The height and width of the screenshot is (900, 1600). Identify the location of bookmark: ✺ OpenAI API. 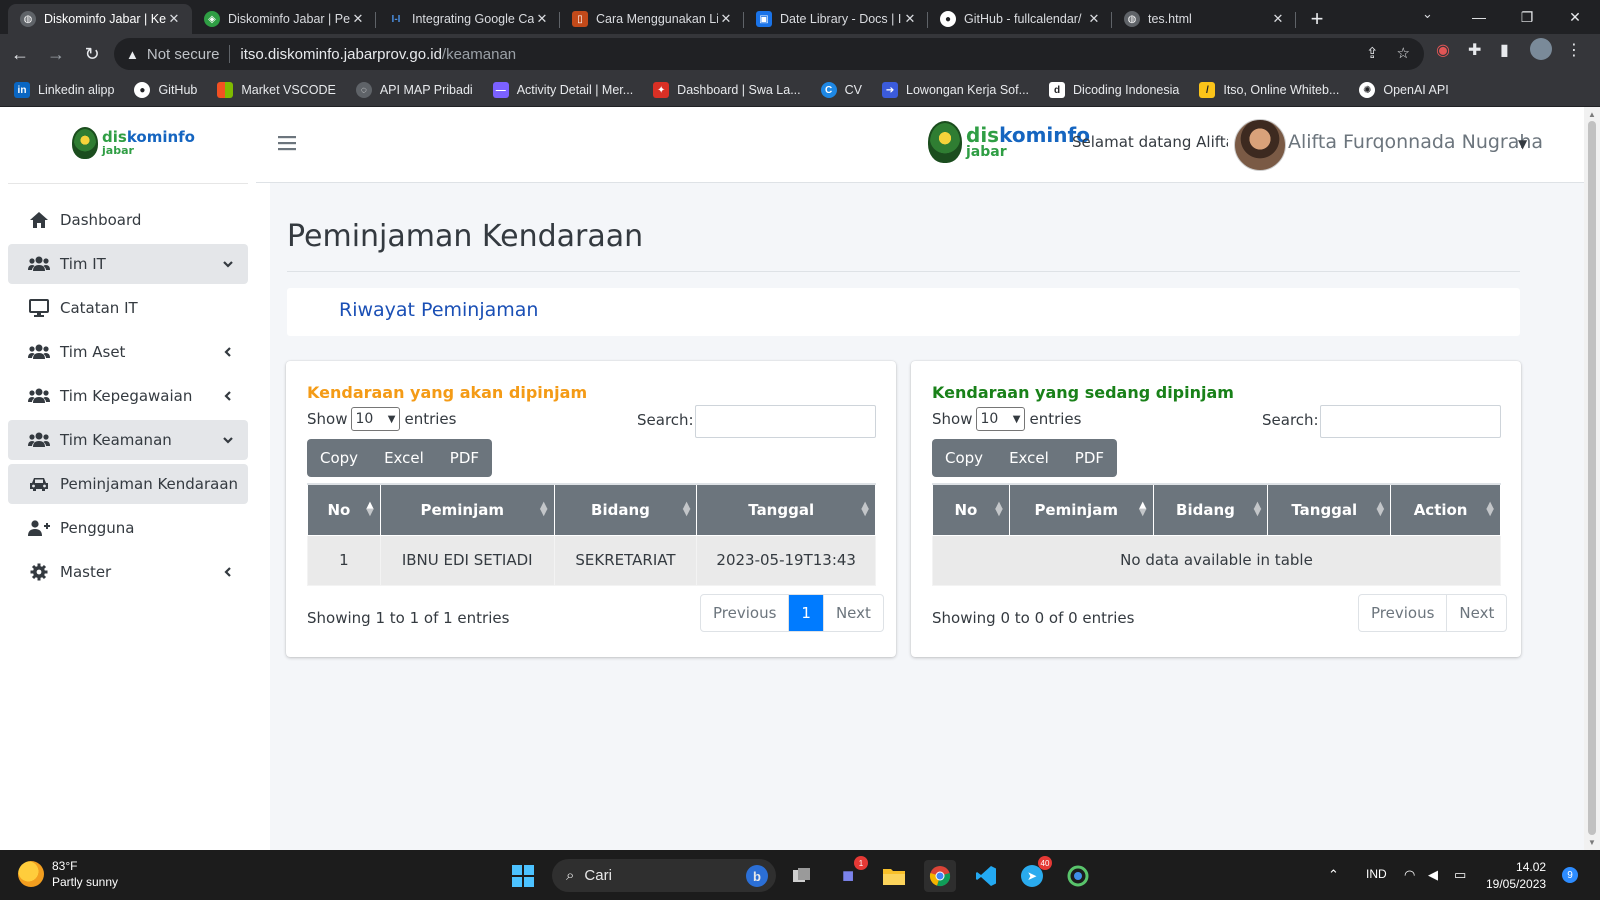
(1404, 90).